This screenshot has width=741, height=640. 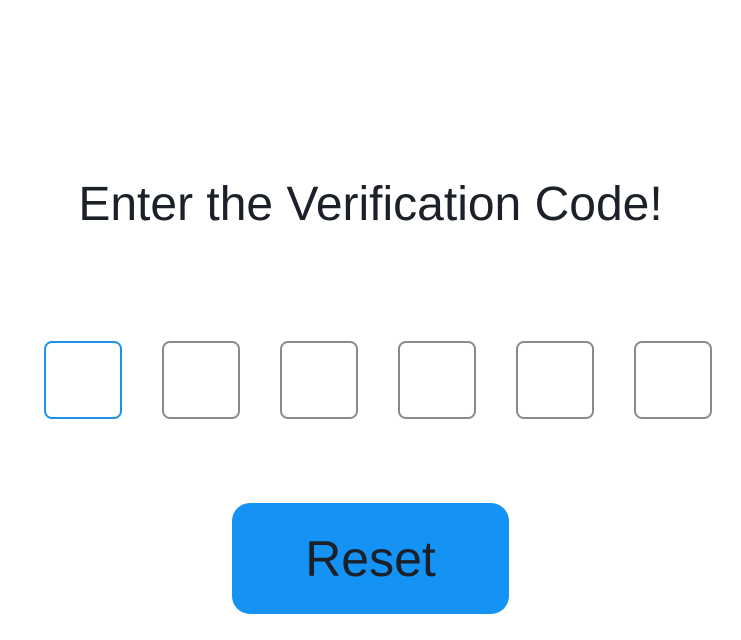 What do you see at coordinates (378, 380) in the screenshot?
I see `verification-code-inputs` at bounding box center [378, 380].